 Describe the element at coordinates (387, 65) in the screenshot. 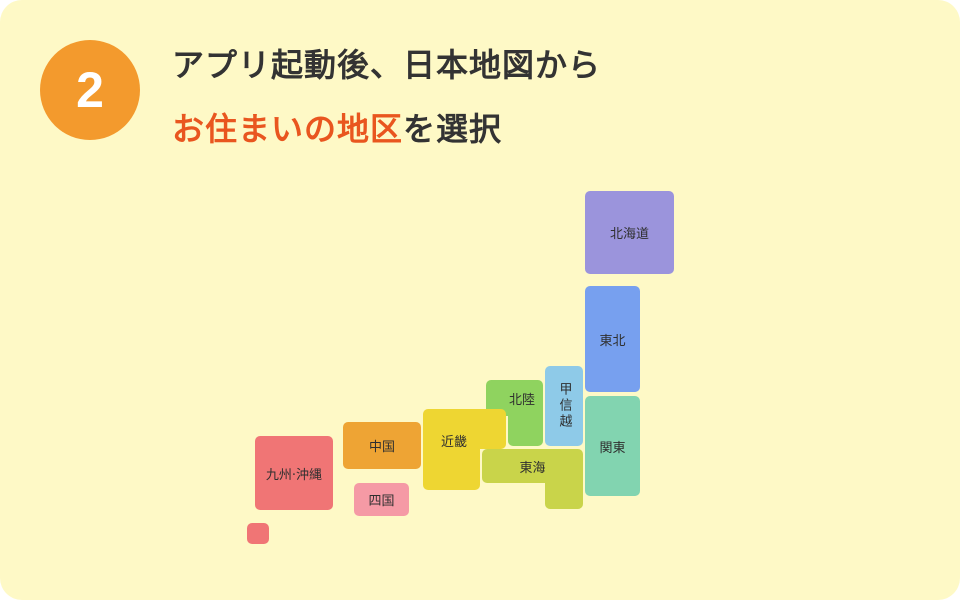

I see `instruction-line-1: アプリ起動後、日本地図から` at that location.